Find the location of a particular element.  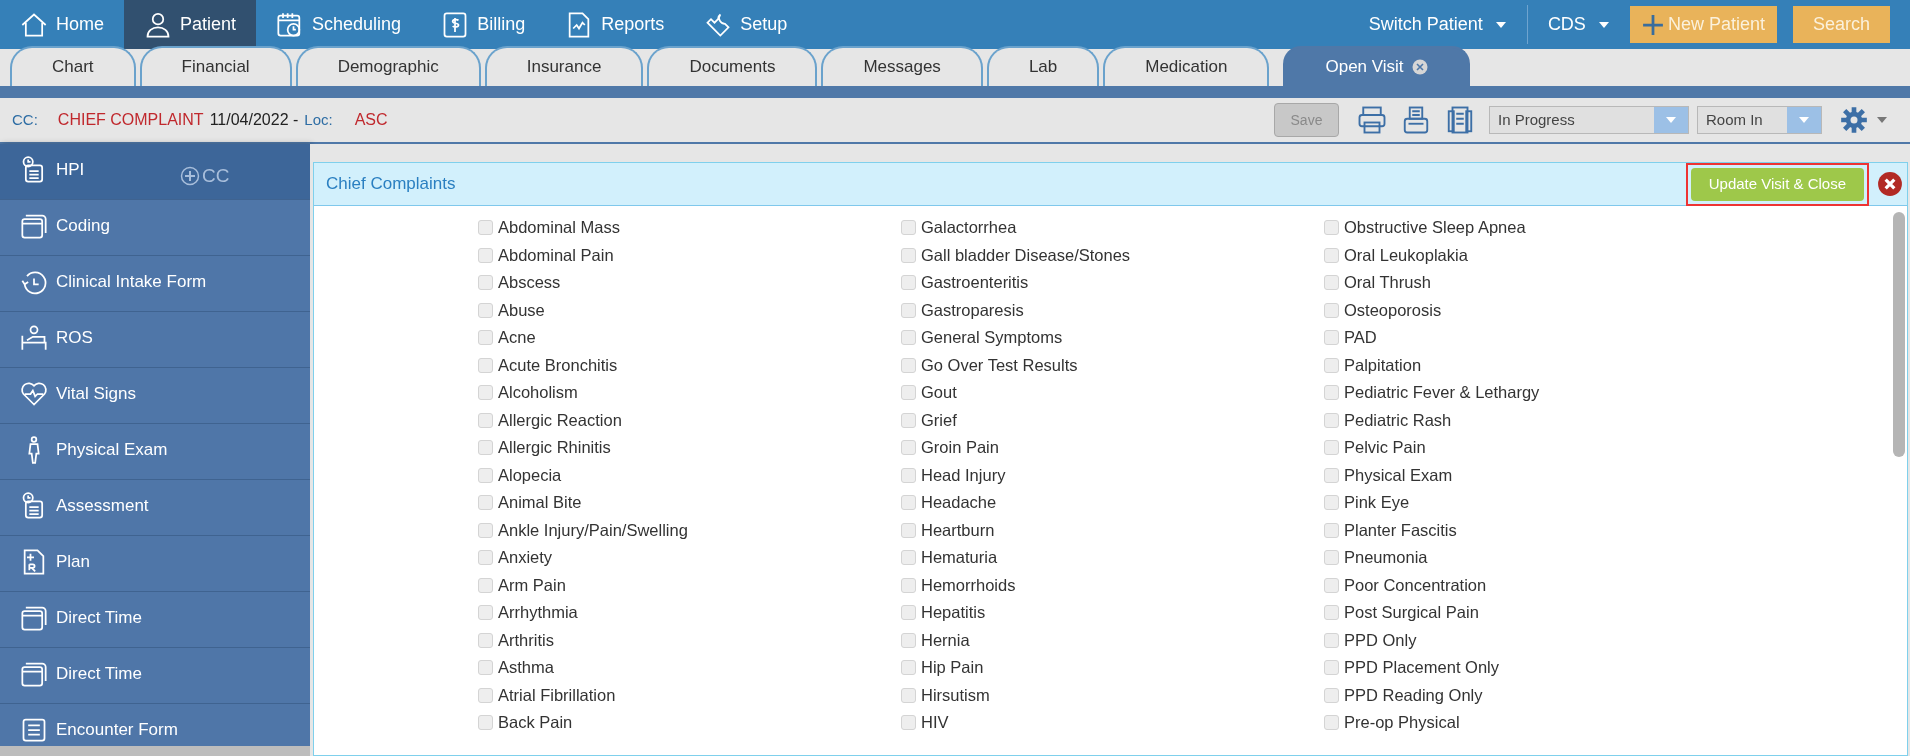

plus-icon is located at coordinates (1652, 24).